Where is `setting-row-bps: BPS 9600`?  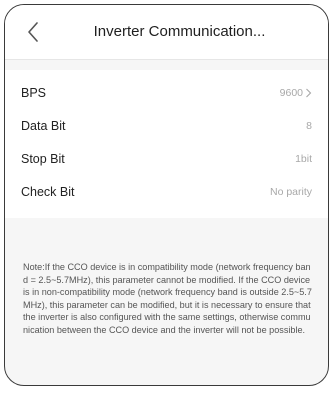
setting-row-bps: BPS 9600 is located at coordinates (166, 92).